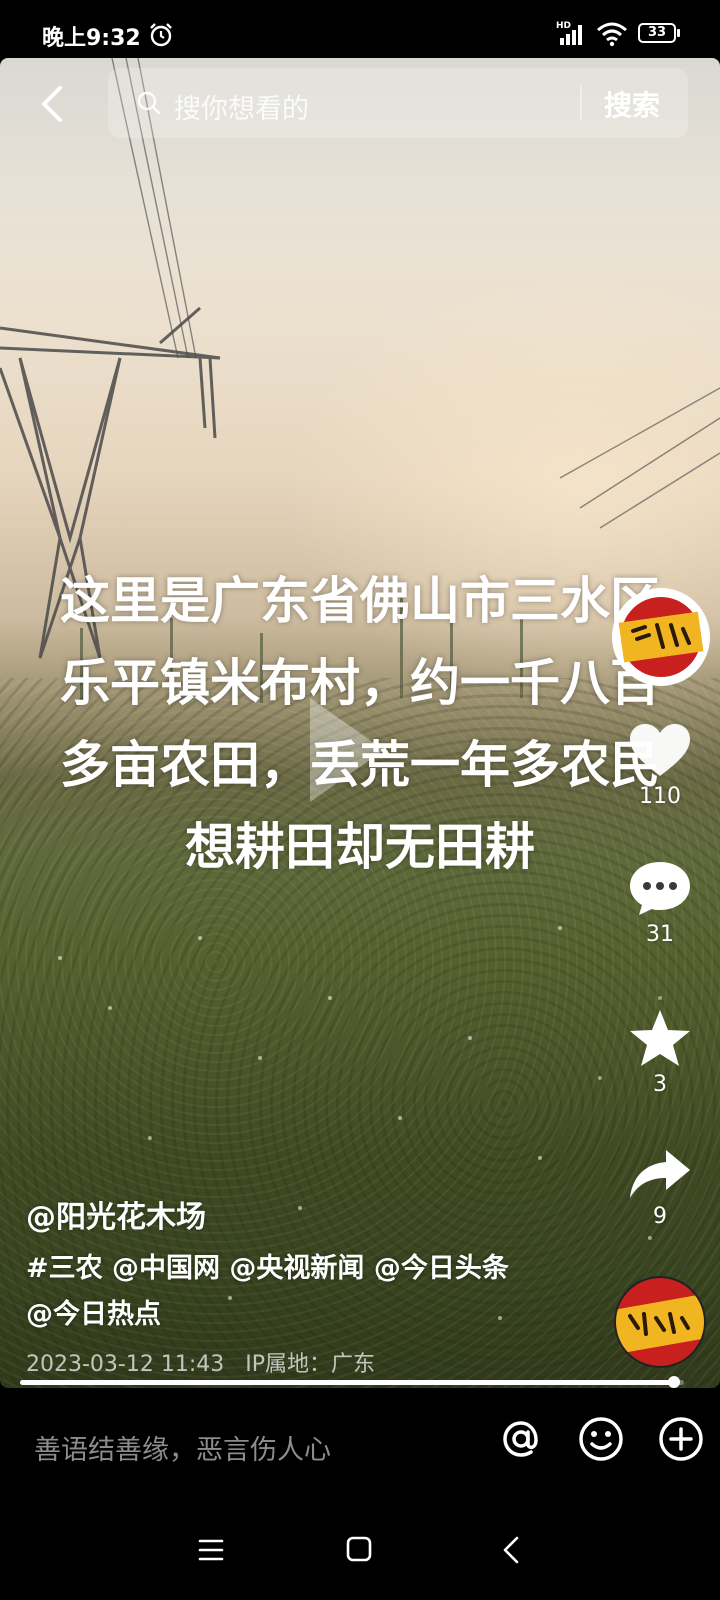 This screenshot has width=720, height=1600. Describe the element at coordinates (660, 1174) in the screenshot. I see `share-arrow-icon` at that location.